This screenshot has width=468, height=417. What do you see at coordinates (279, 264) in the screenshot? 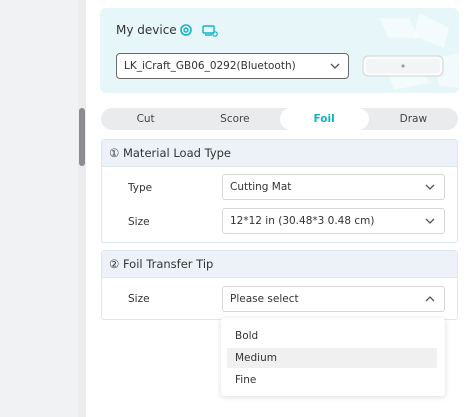
I see `foil-transfer-title: ② Foil Transfer Tip` at bounding box center [279, 264].